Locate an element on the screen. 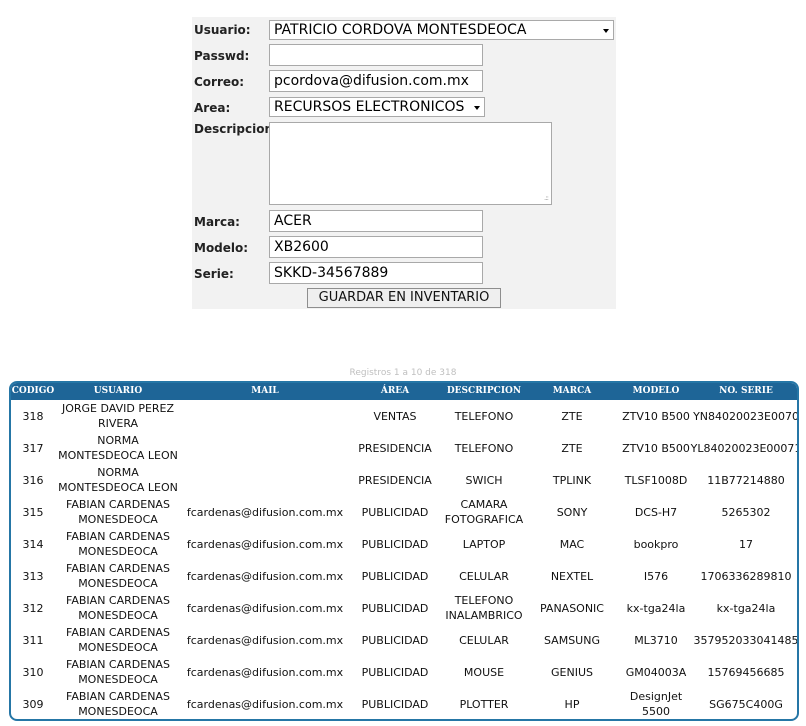  resize-grip-icon: .:: is located at coordinates (546, 198).